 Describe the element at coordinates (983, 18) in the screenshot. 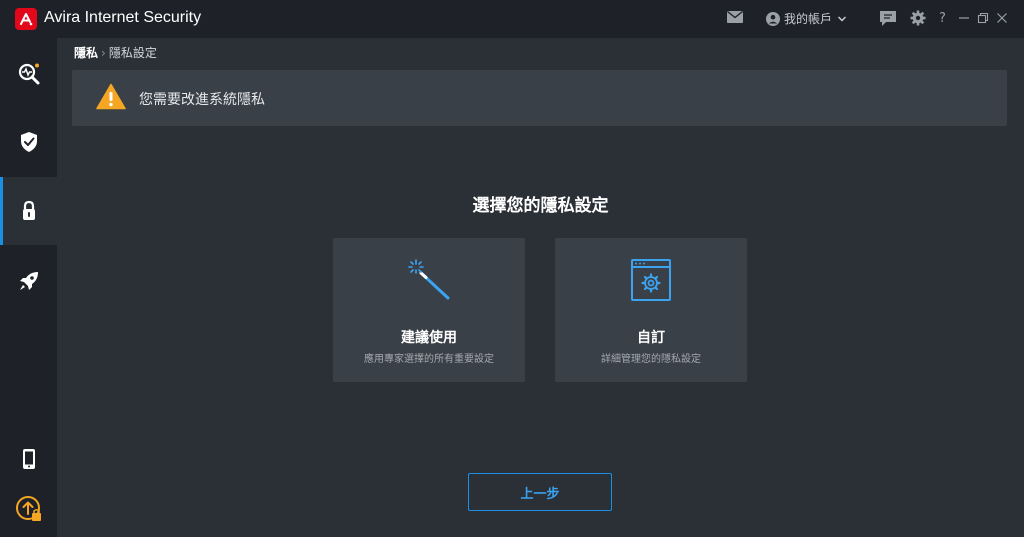

I see `restore-icon` at that location.